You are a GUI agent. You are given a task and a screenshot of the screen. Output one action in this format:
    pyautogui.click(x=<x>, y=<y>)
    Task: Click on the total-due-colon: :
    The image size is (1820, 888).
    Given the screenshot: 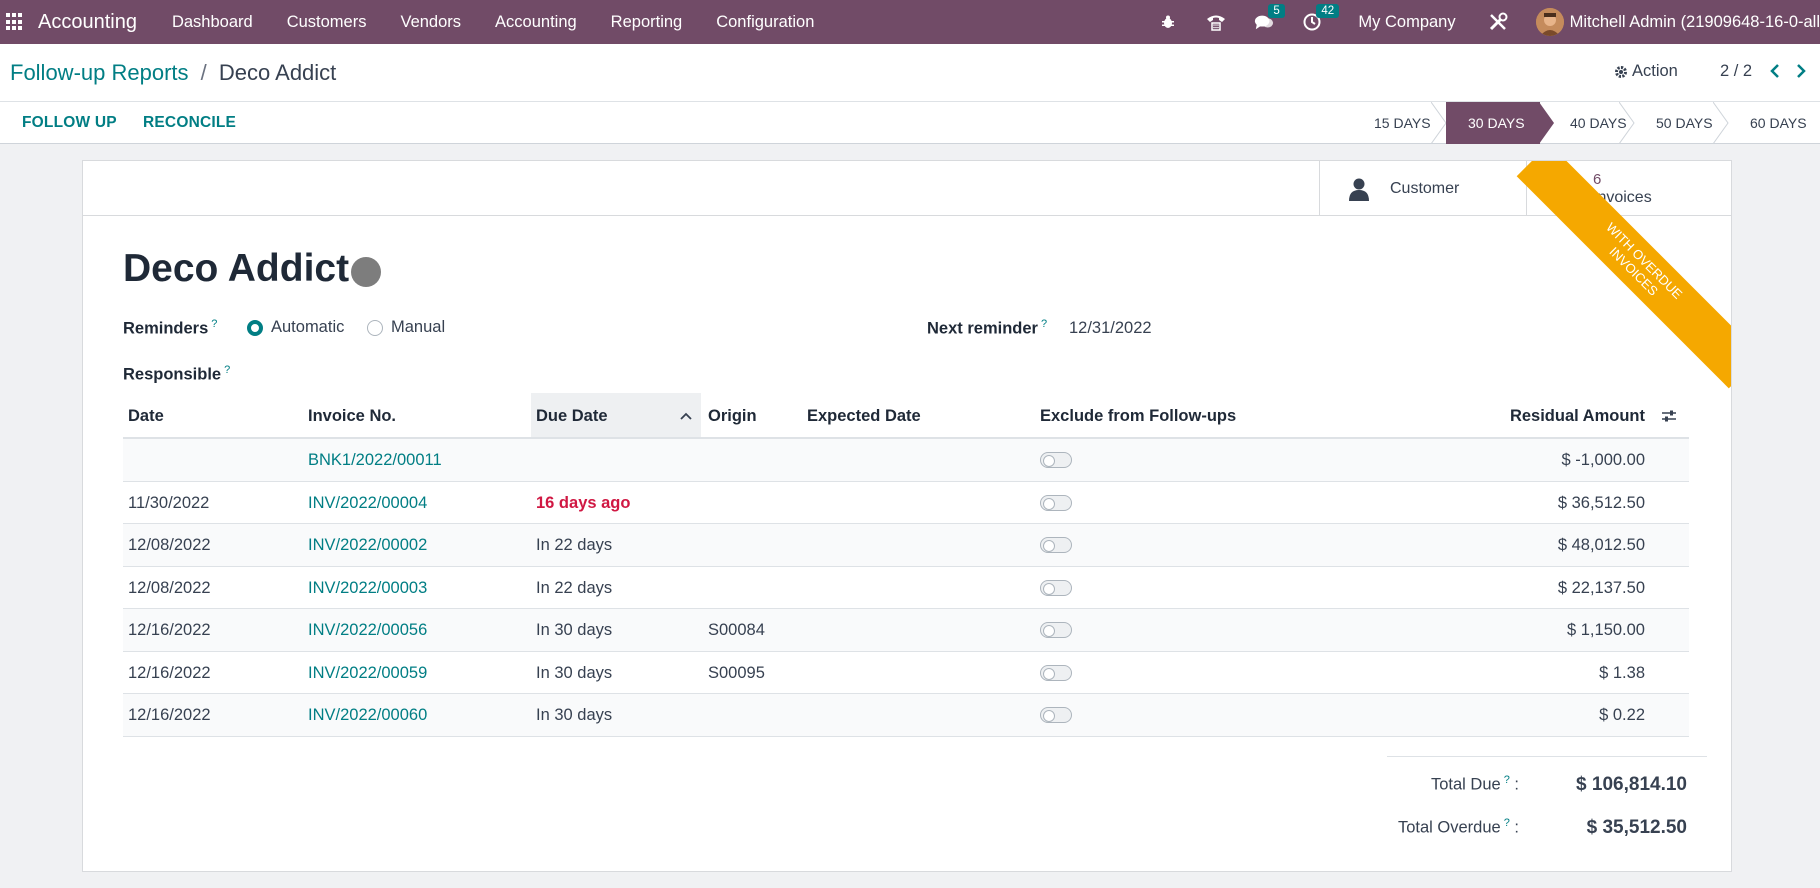 What is the action you would take?
    pyautogui.click(x=1516, y=784)
    